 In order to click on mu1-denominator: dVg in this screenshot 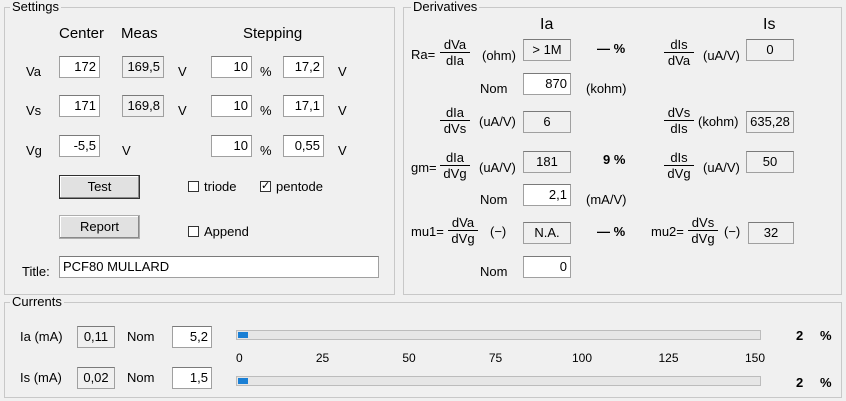, I will do `click(463, 238)`.